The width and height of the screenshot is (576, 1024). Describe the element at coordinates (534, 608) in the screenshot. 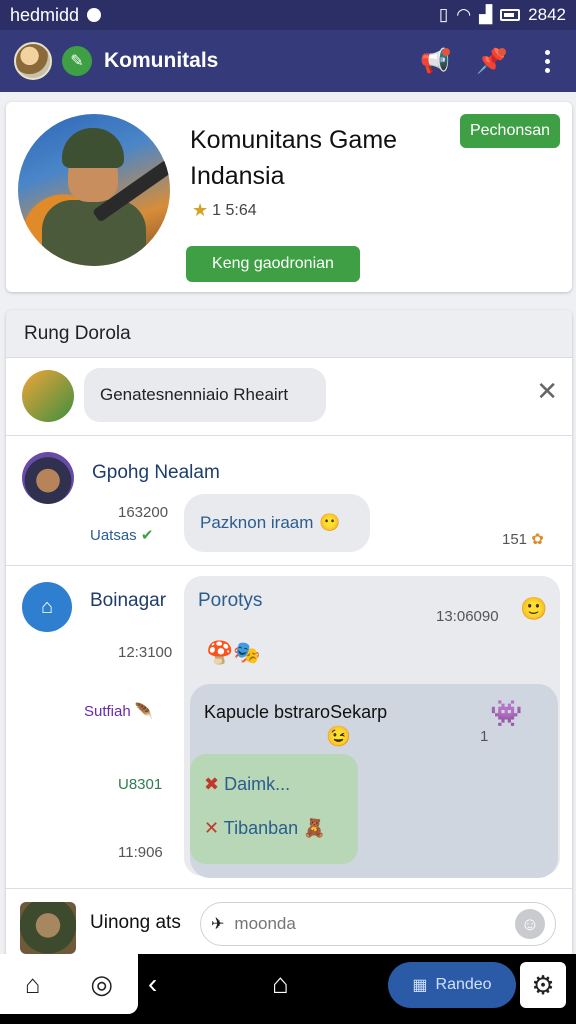

I see `reaction-icon: 🙂` at that location.